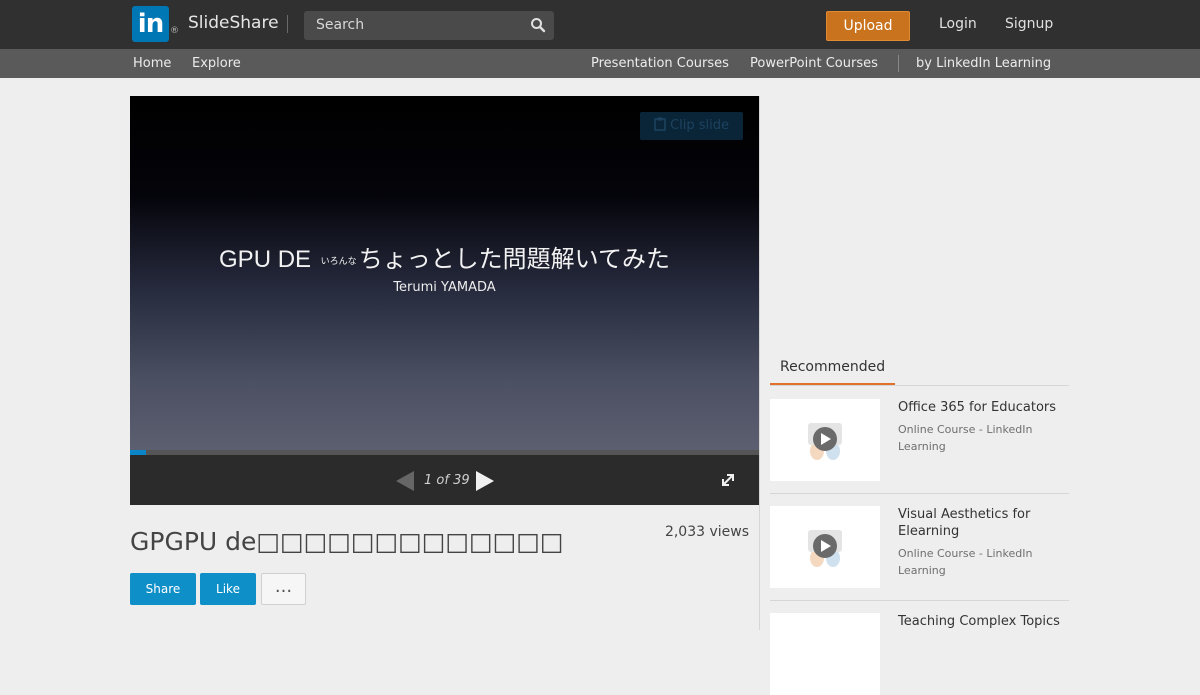  What do you see at coordinates (444, 287) in the screenshot?
I see `slide-author: Terumi YAMADA` at bounding box center [444, 287].